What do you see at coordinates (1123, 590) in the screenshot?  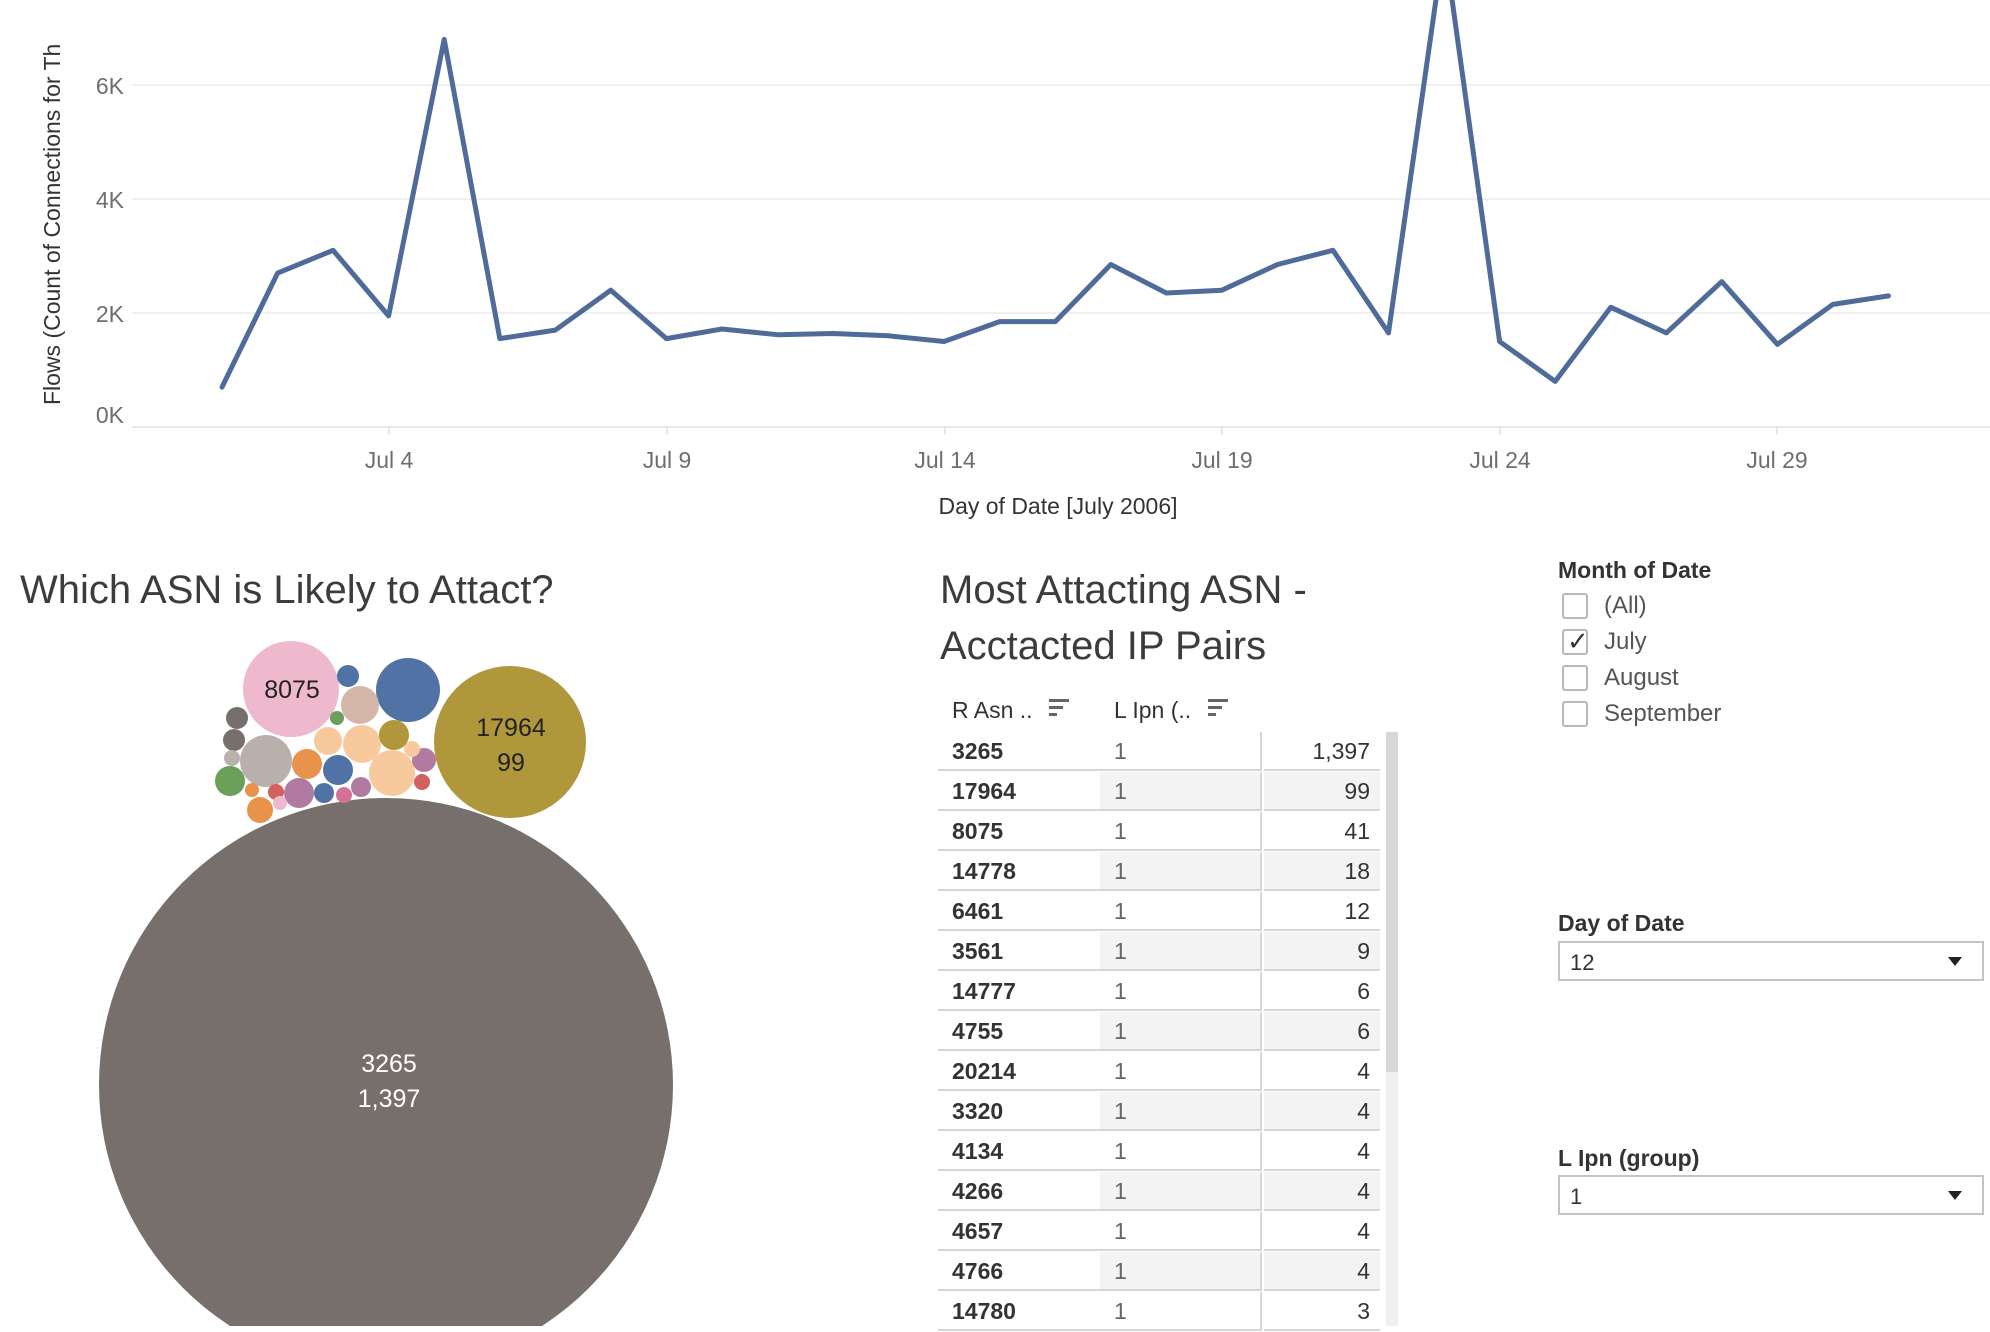 I see `table-title-line1: Most Attacting ASN -` at bounding box center [1123, 590].